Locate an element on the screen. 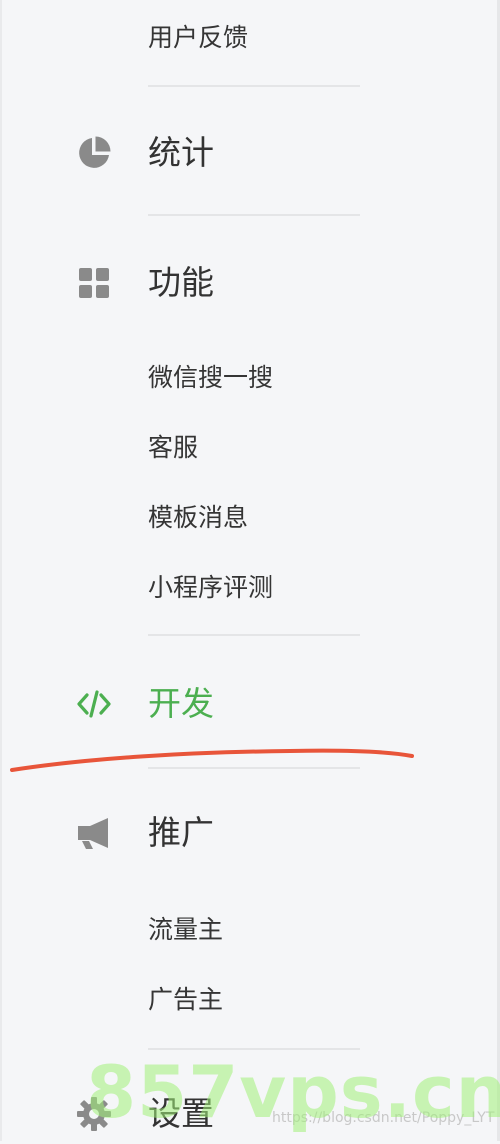  grid-icon is located at coordinates (94, 283).